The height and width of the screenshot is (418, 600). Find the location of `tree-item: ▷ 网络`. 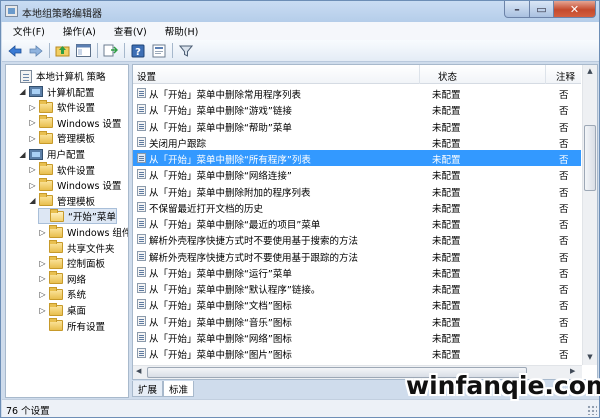

tree-item: ▷ 网络 is located at coordinates (62, 279).